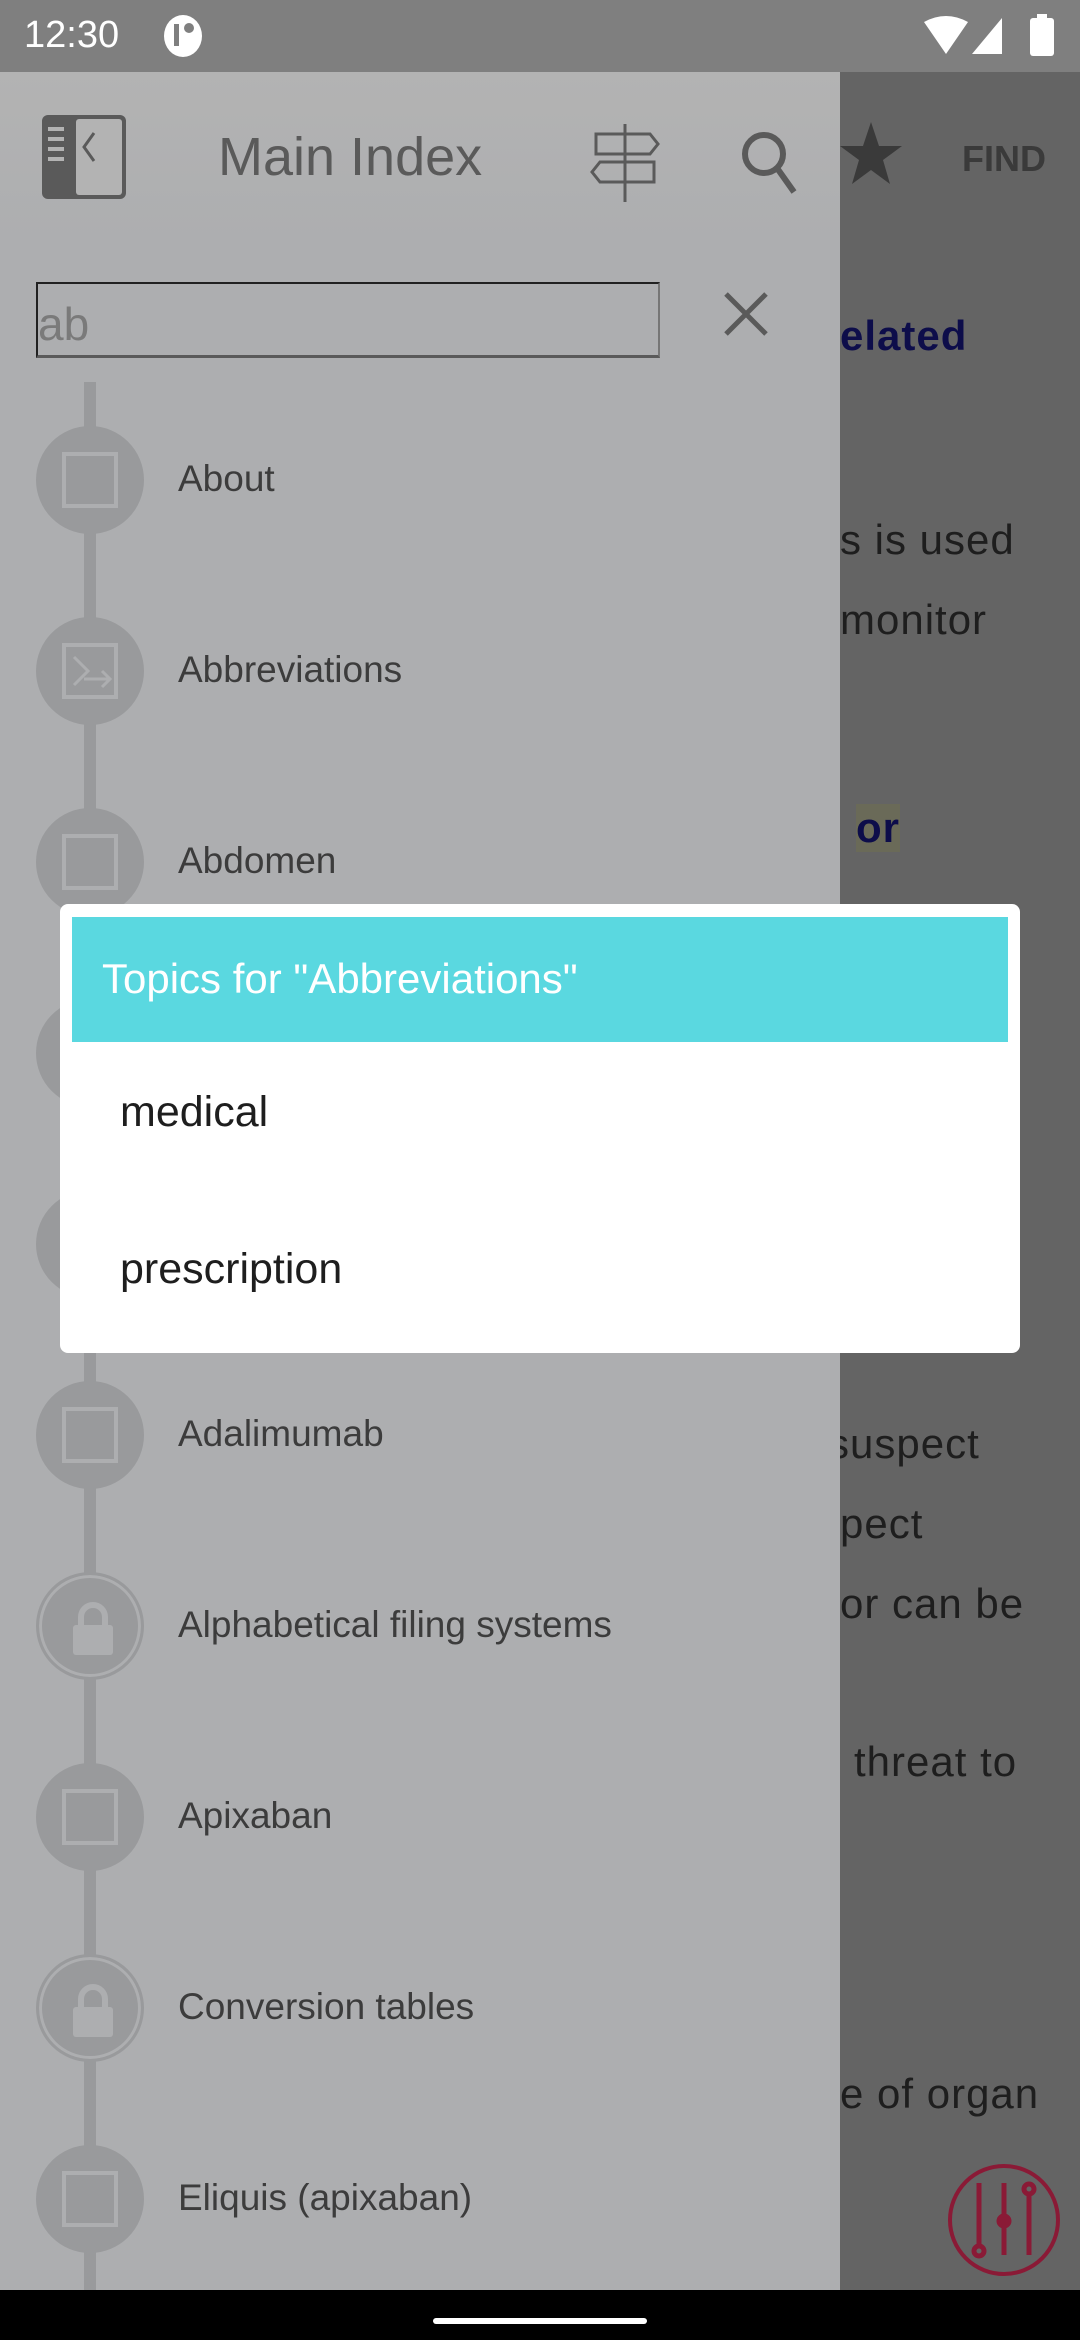 The height and width of the screenshot is (2340, 1080). Describe the element at coordinates (540, 2315) in the screenshot. I see `navigation-bar` at that location.